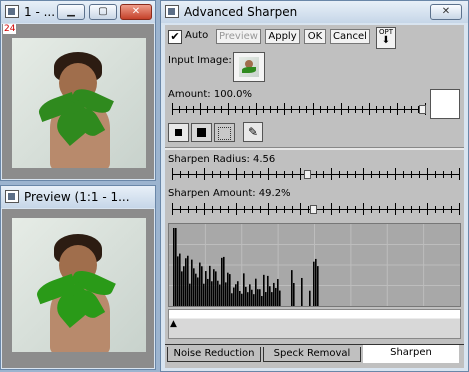  I want to click on maximize-button: ▢, so click(103, 12).